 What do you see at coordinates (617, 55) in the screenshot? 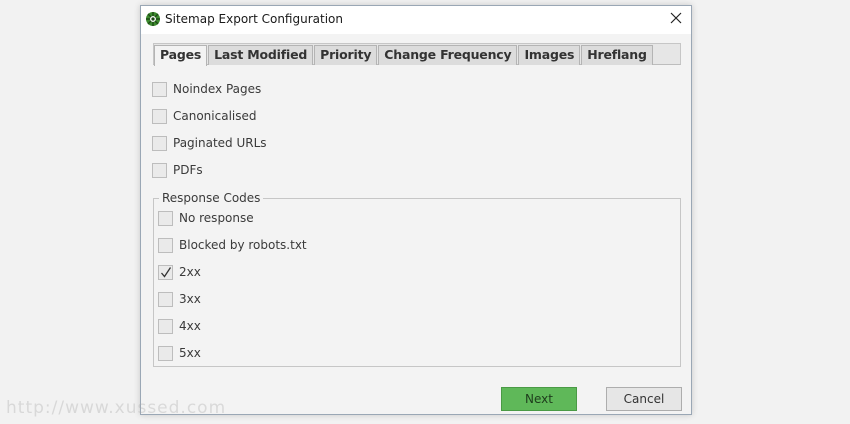
I see `tab-hreflang: Hreflang` at bounding box center [617, 55].